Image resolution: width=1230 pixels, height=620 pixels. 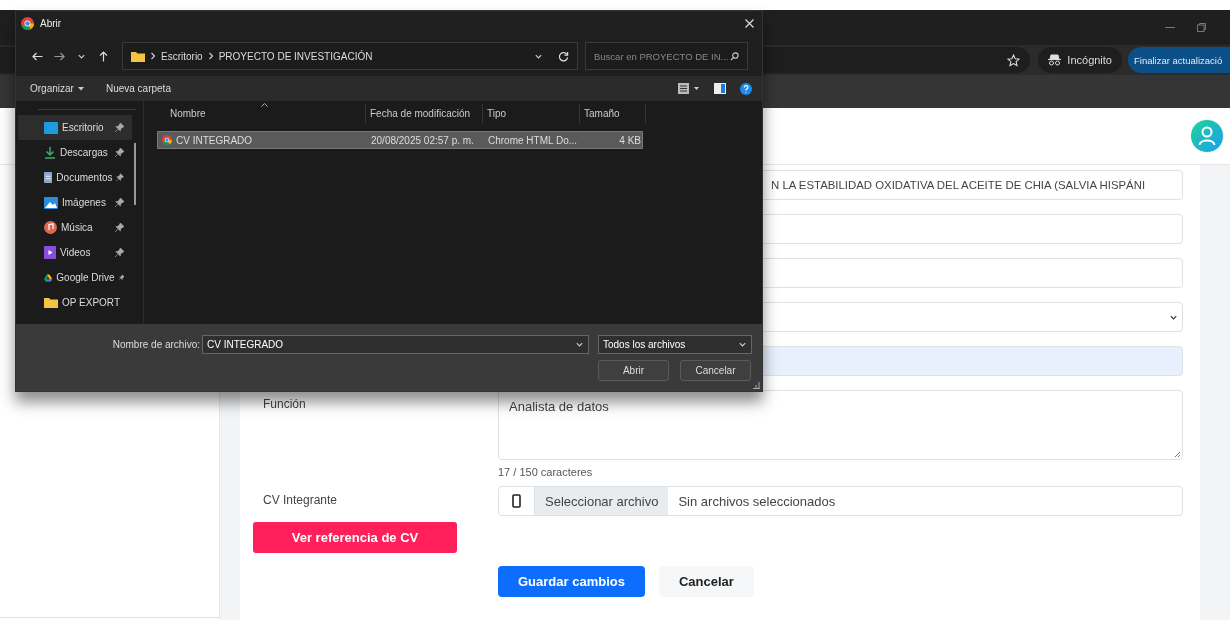 I want to click on view-menu-icon, so click(x=689, y=88).